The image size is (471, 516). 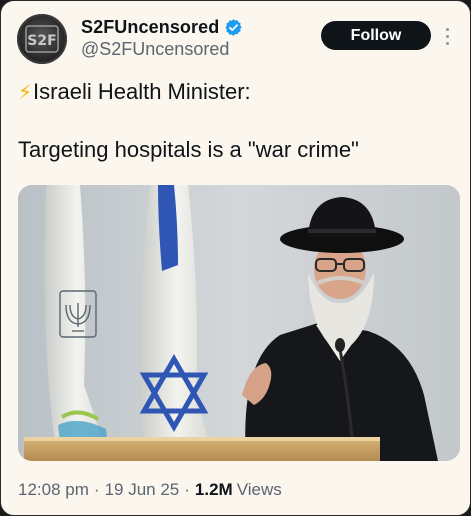 I want to click on author-name-row: S2FUncensored, so click(x=162, y=27).